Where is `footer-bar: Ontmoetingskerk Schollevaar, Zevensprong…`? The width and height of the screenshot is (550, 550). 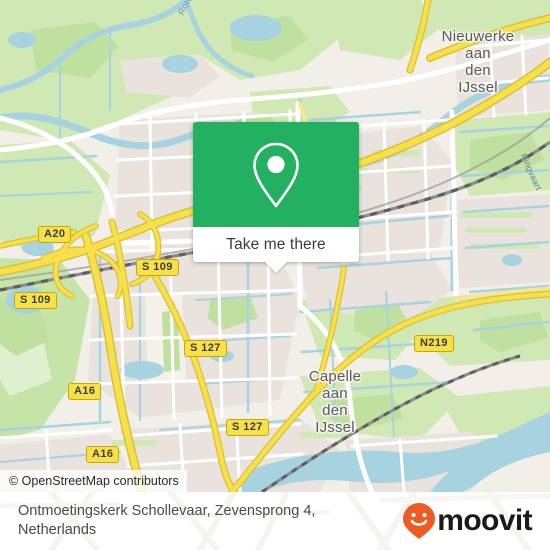
footer-bar: Ontmoetingskerk Schollevaar, Zevensprong… is located at coordinates (275, 521).